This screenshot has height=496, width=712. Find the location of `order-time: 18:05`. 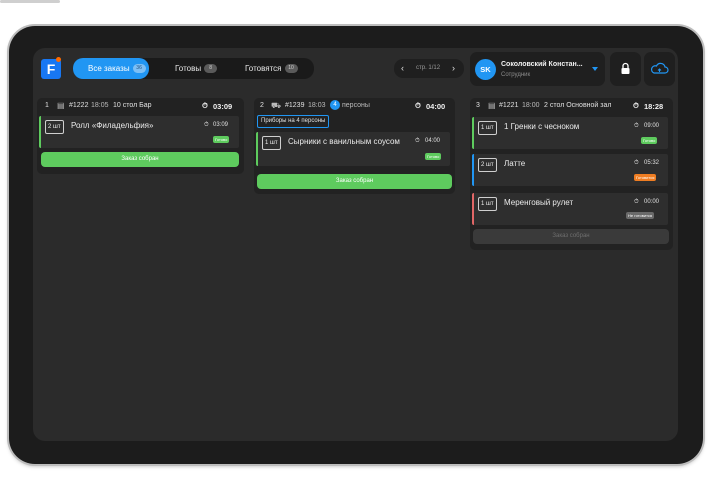

order-time: 18:05 is located at coordinates (100, 105).